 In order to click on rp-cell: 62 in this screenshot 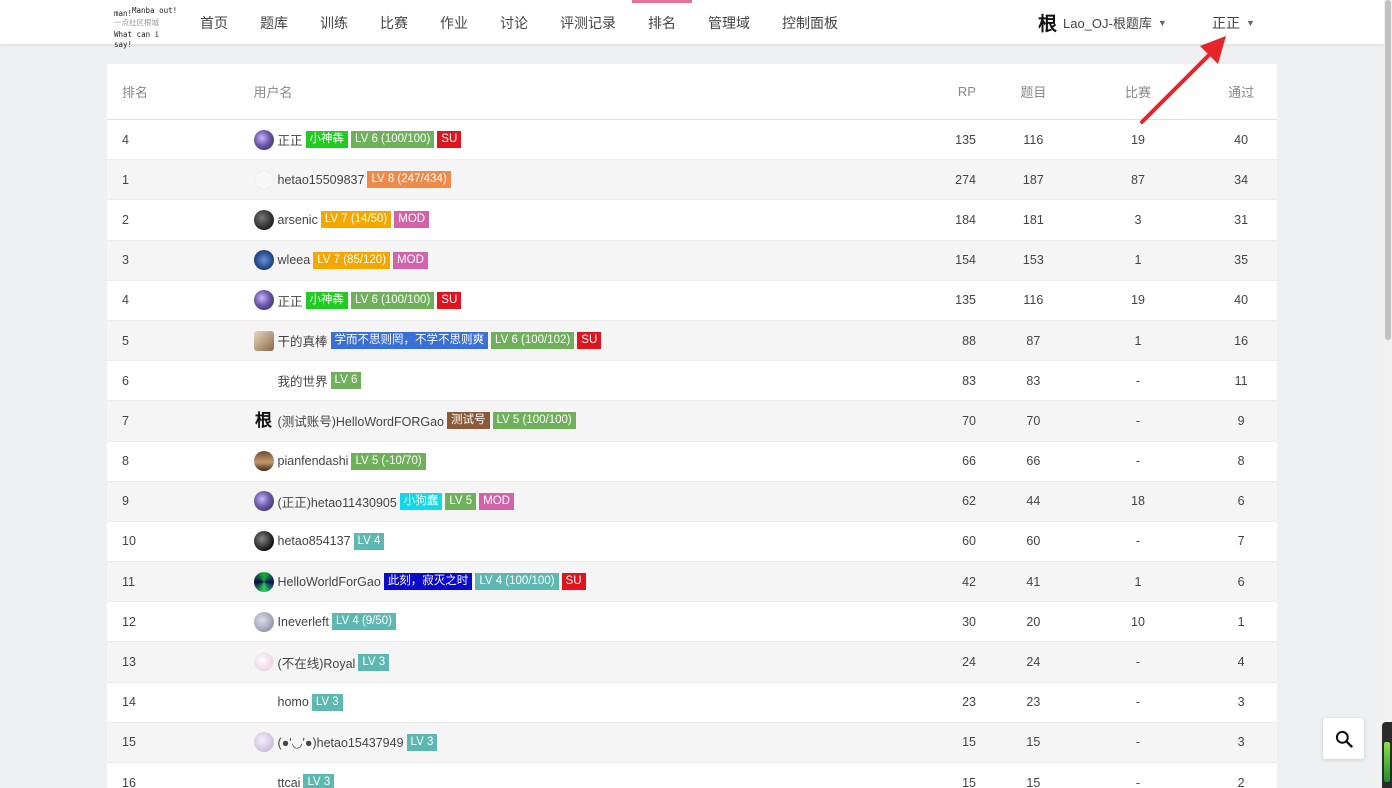, I will do `click(969, 501)`.